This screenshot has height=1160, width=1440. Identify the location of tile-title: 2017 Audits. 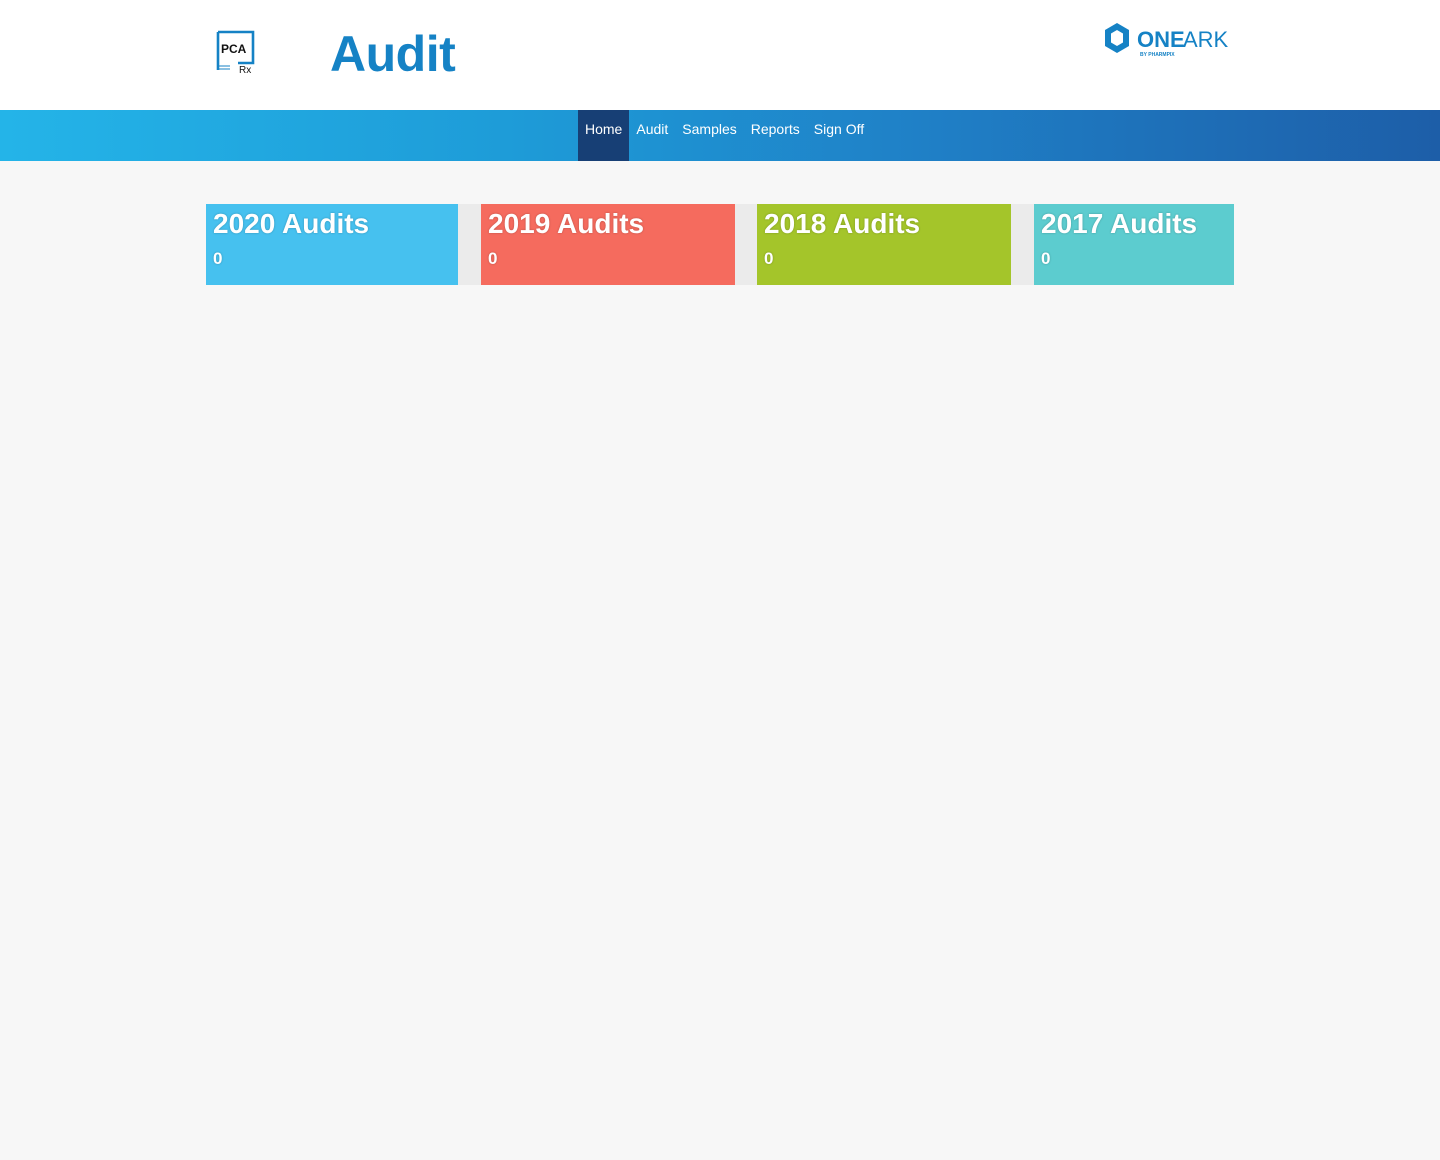
(1119, 223).